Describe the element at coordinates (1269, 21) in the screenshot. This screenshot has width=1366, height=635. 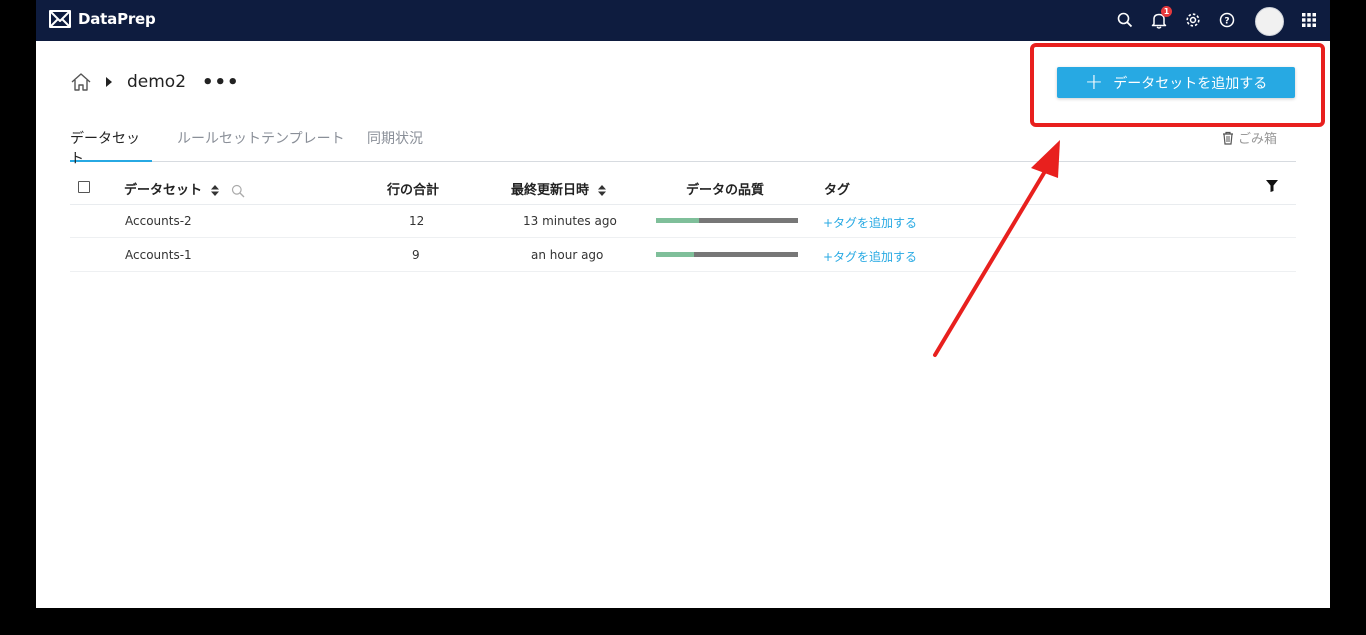
I see `avatar` at that location.